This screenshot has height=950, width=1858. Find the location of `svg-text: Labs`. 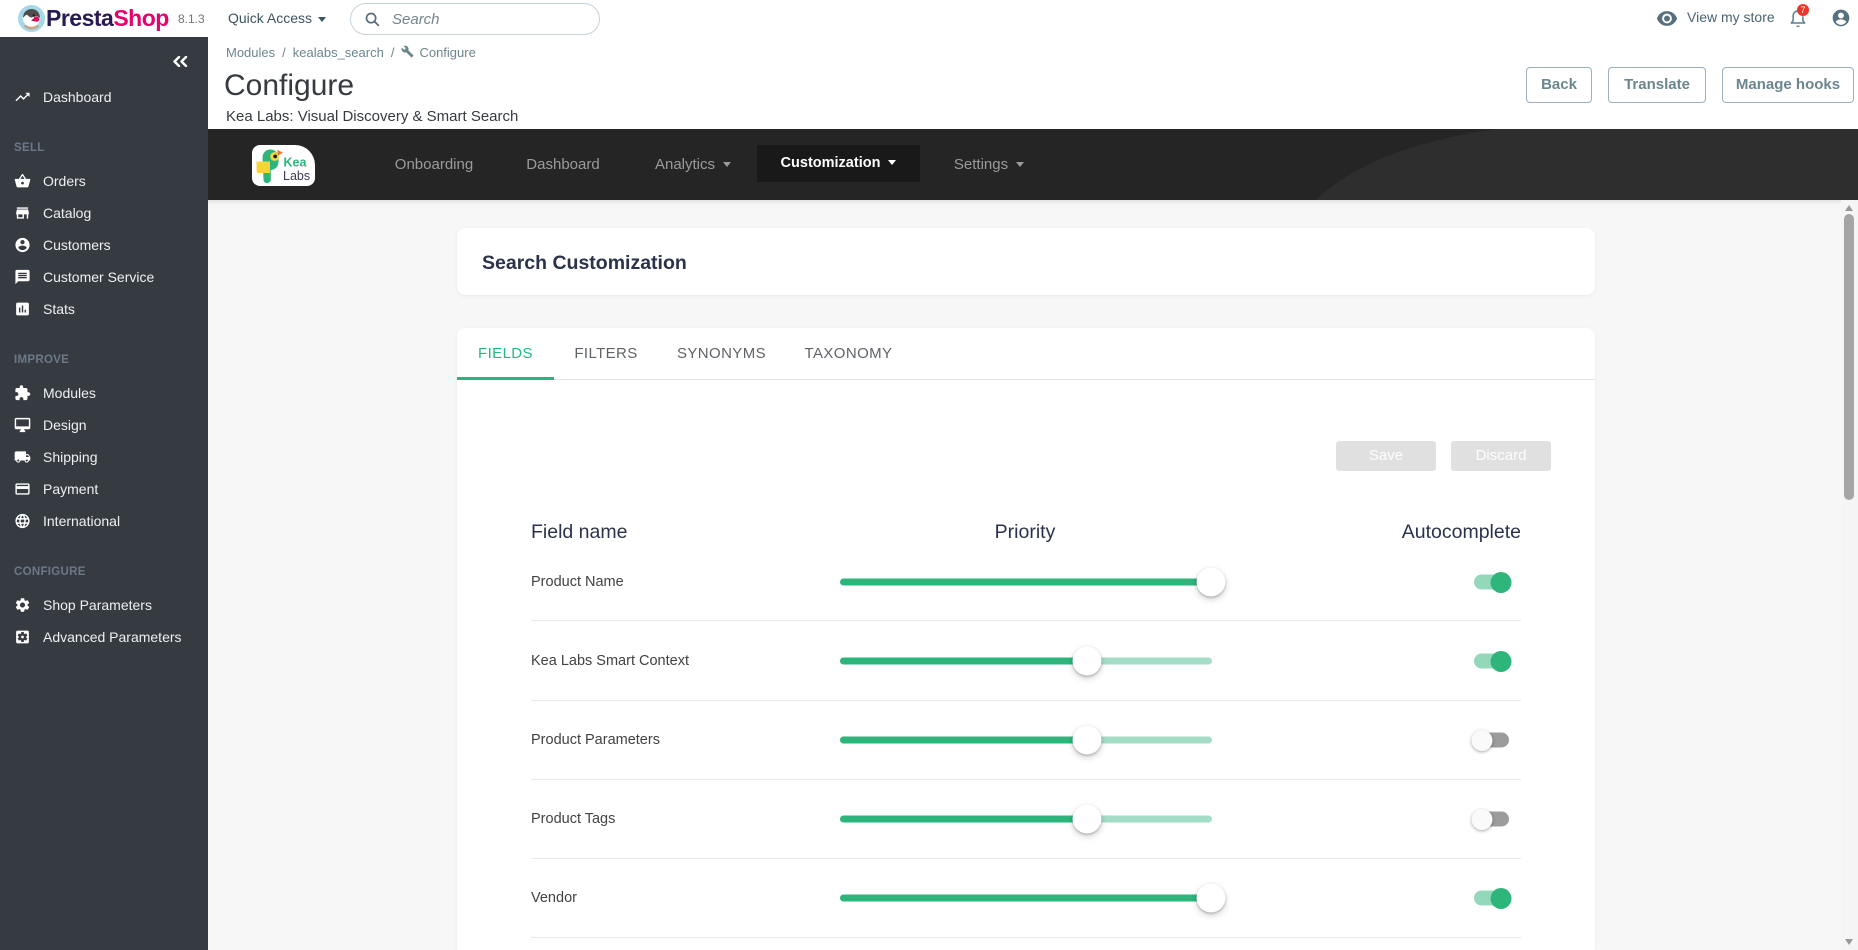

svg-text: Labs is located at coordinates (296, 176).